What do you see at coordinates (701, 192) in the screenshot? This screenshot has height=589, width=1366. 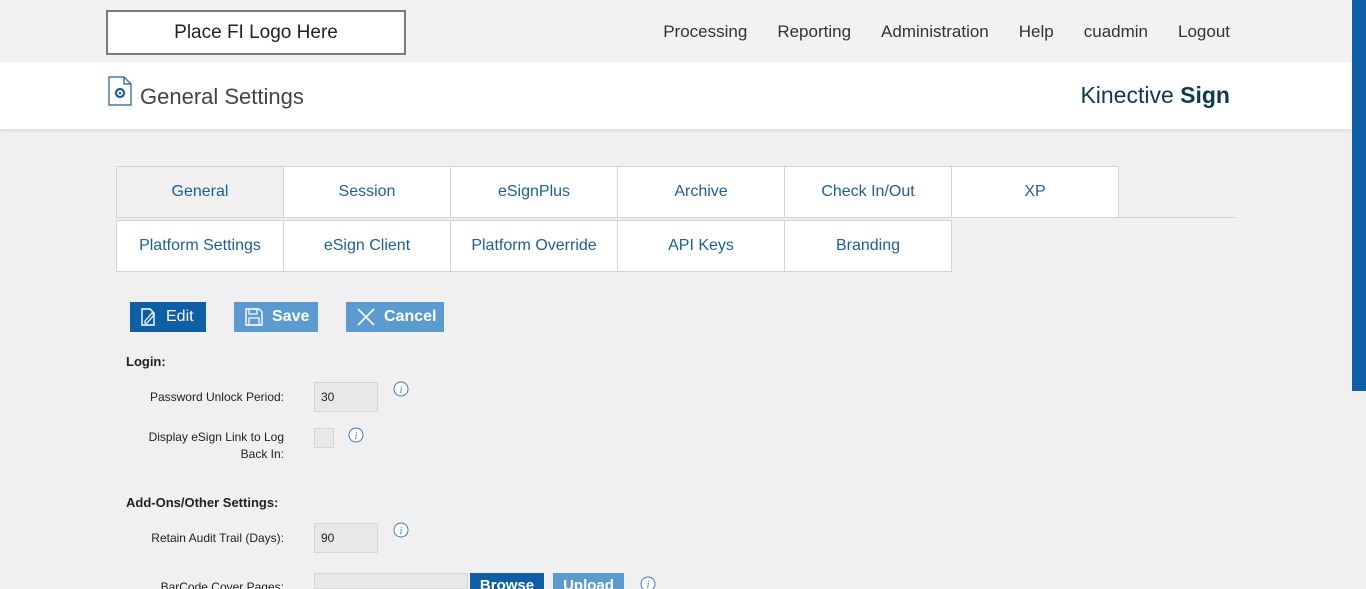 I see `tab-archive: Archive` at bounding box center [701, 192].